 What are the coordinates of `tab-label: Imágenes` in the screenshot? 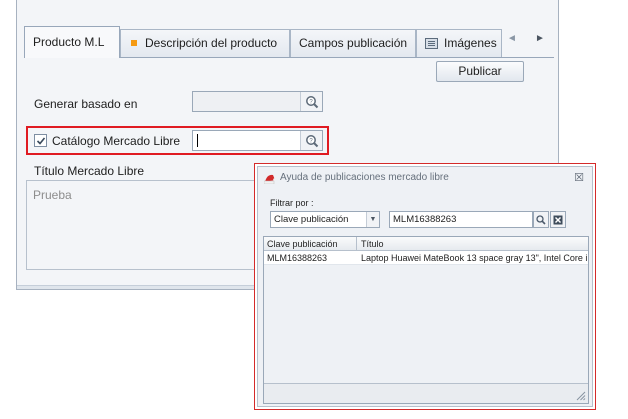 It's located at (470, 43).